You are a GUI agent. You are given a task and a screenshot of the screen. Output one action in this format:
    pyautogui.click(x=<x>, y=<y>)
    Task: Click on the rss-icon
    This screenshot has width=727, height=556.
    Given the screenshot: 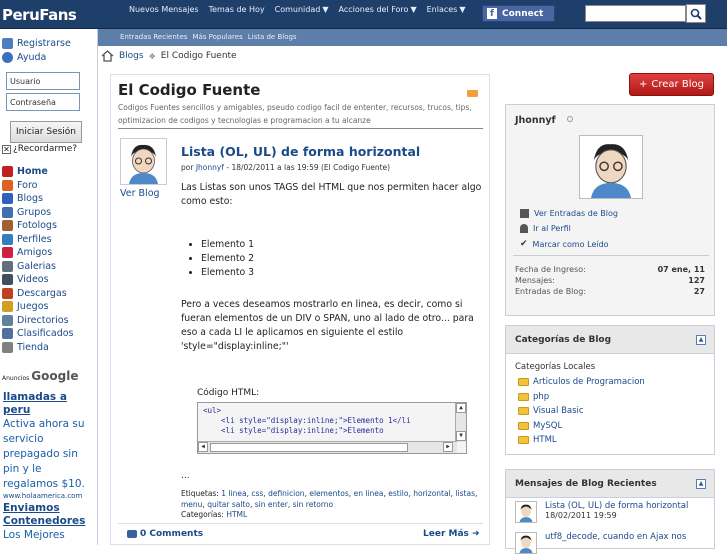 What is the action you would take?
    pyautogui.click(x=472, y=93)
    